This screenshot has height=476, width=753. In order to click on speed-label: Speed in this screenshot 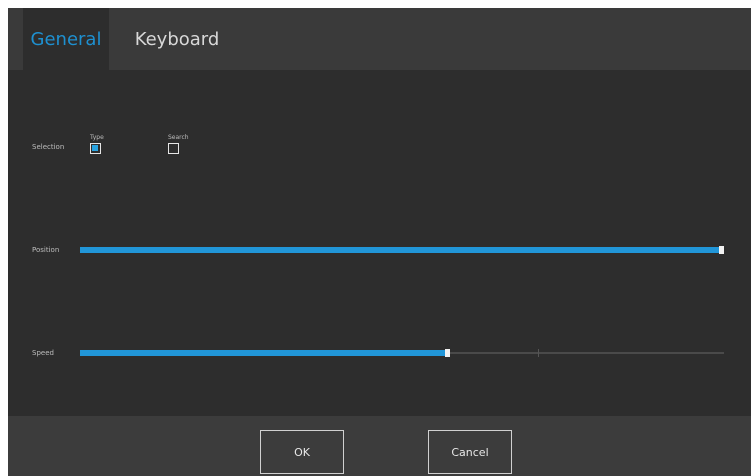, I will do `click(43, 353)`.